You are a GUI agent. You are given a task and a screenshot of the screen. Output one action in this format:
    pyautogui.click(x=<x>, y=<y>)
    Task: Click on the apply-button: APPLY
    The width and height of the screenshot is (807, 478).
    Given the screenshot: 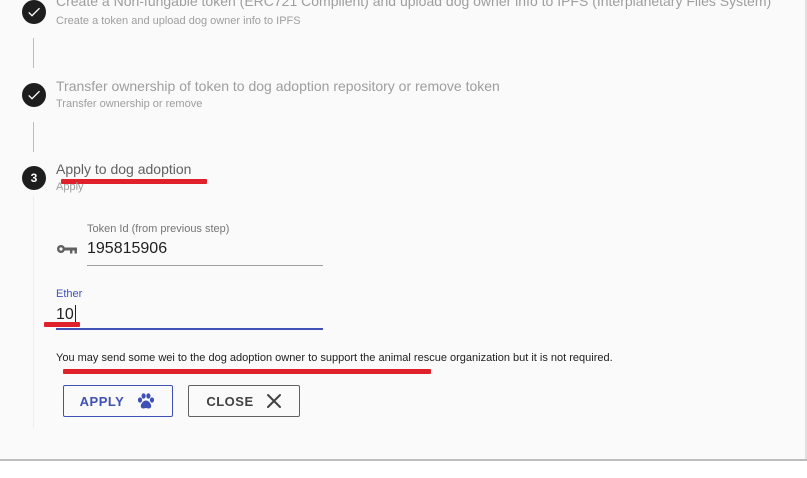 What is the action you would take?
    pyautogui.click(x=118, y=401)
    